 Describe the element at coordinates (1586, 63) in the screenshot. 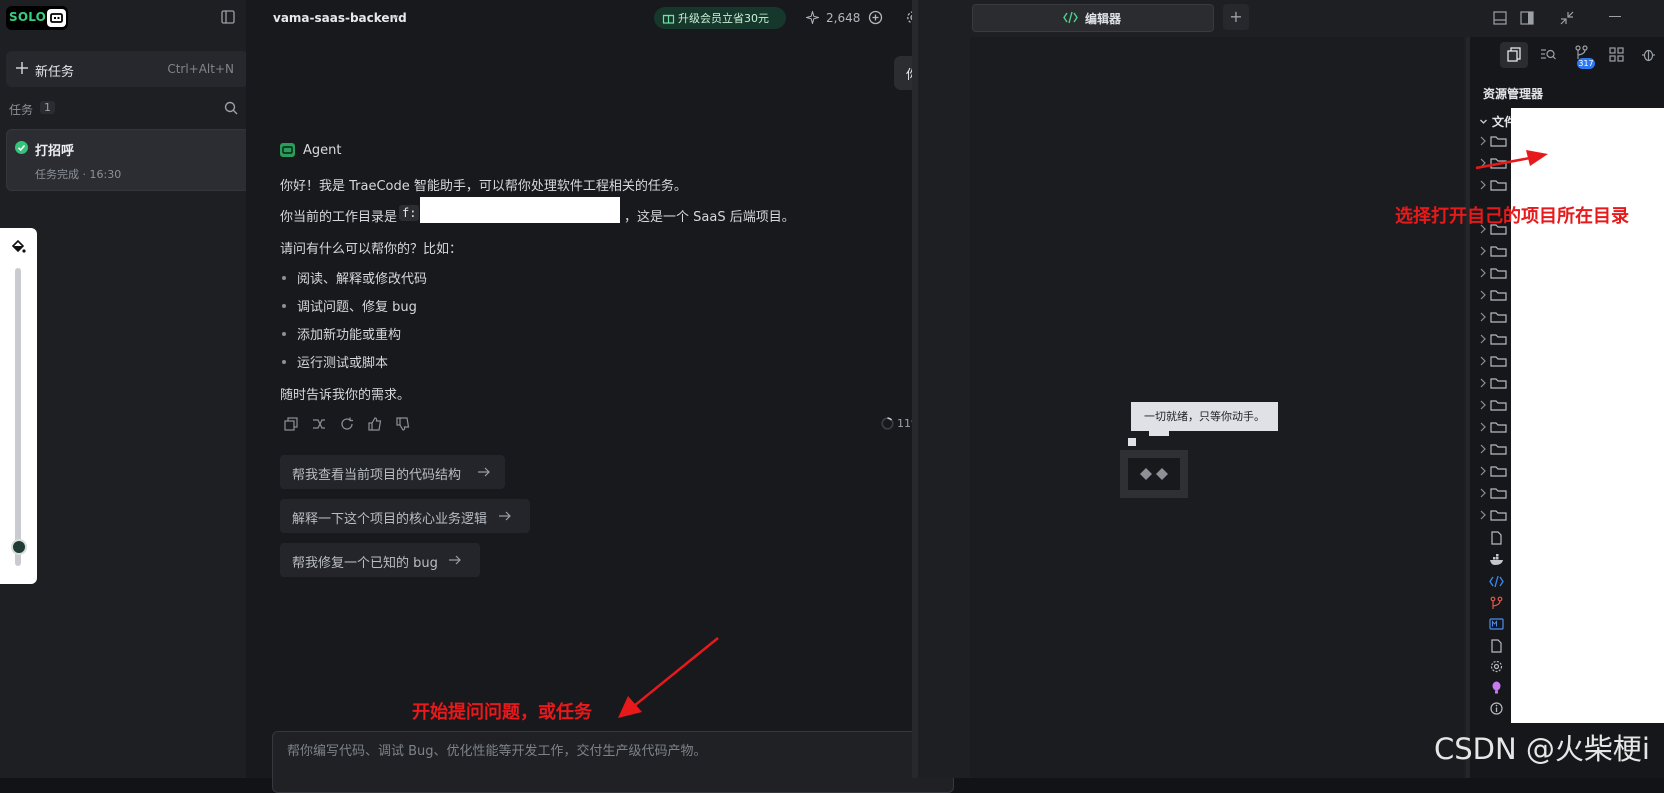

I see `git-changes-badge: 317` at that location.